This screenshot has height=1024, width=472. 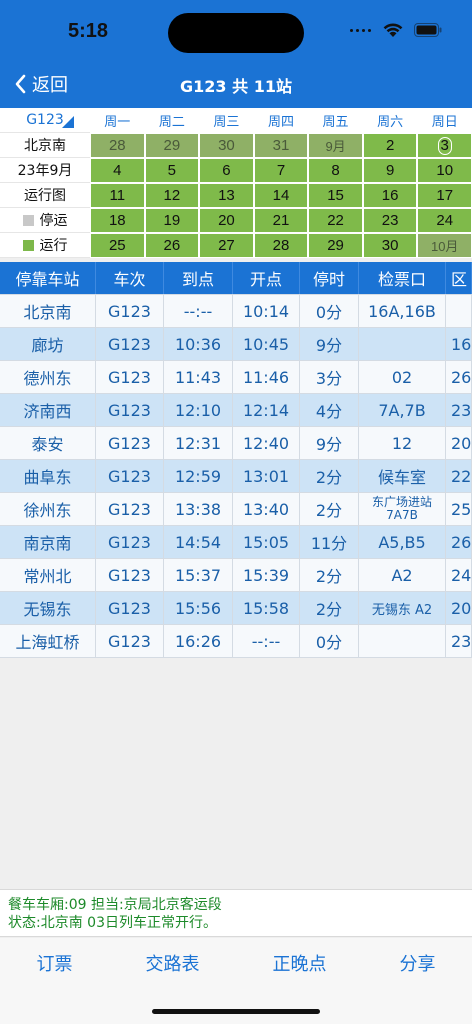 I want to click on table-row: 徐州东 G123 13:38 13:40 2分 东广场进站 7A7B 25, so click(x=236, y=509).